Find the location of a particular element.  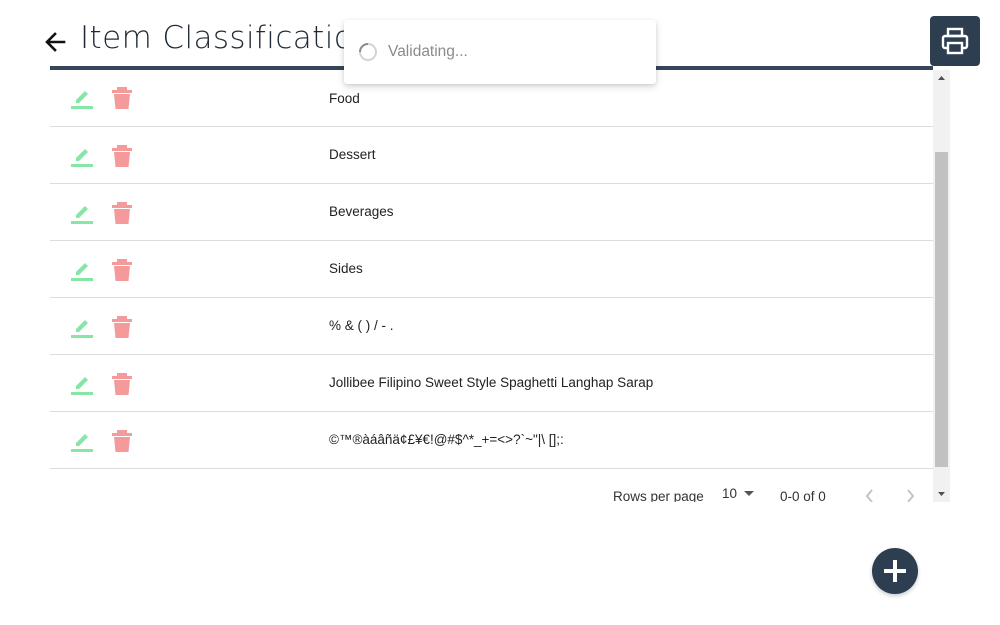

add-classification-button is located at coordinates (895, 571).